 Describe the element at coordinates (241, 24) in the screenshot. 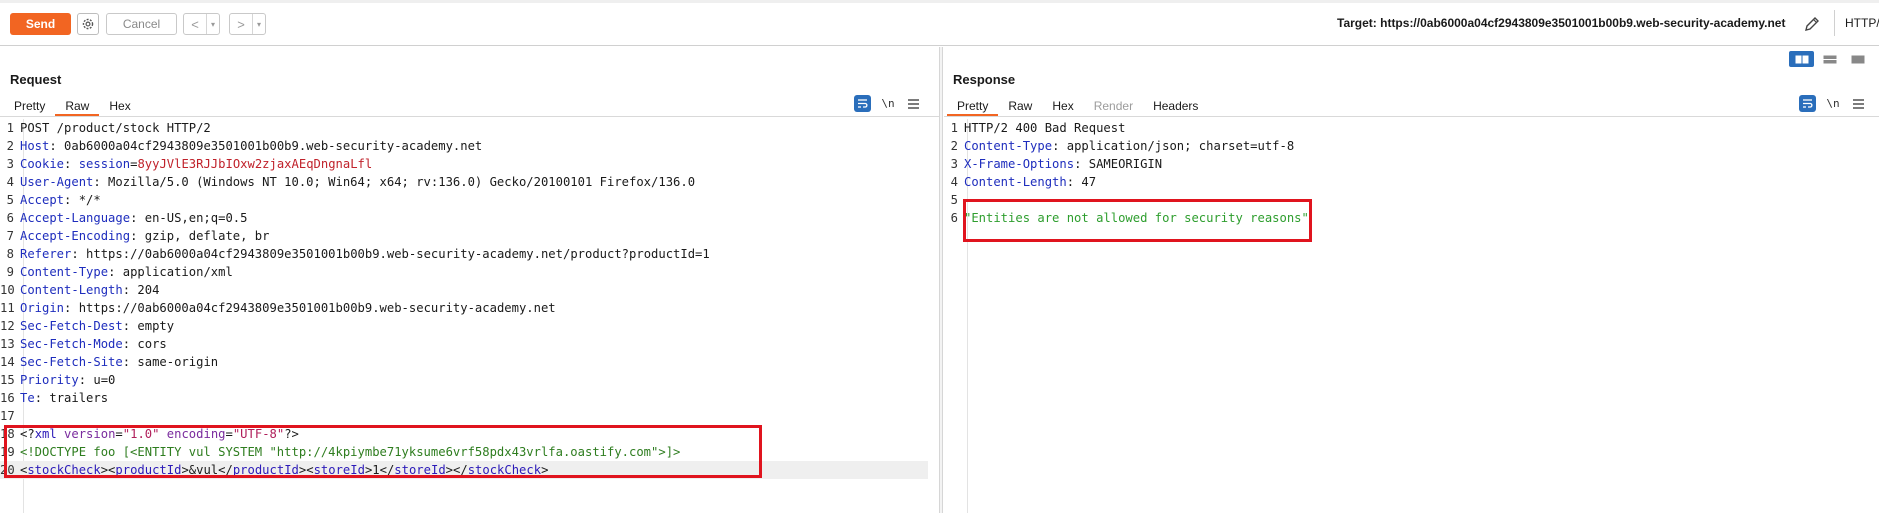

I see `forward-arrow-icon: >` at that location.